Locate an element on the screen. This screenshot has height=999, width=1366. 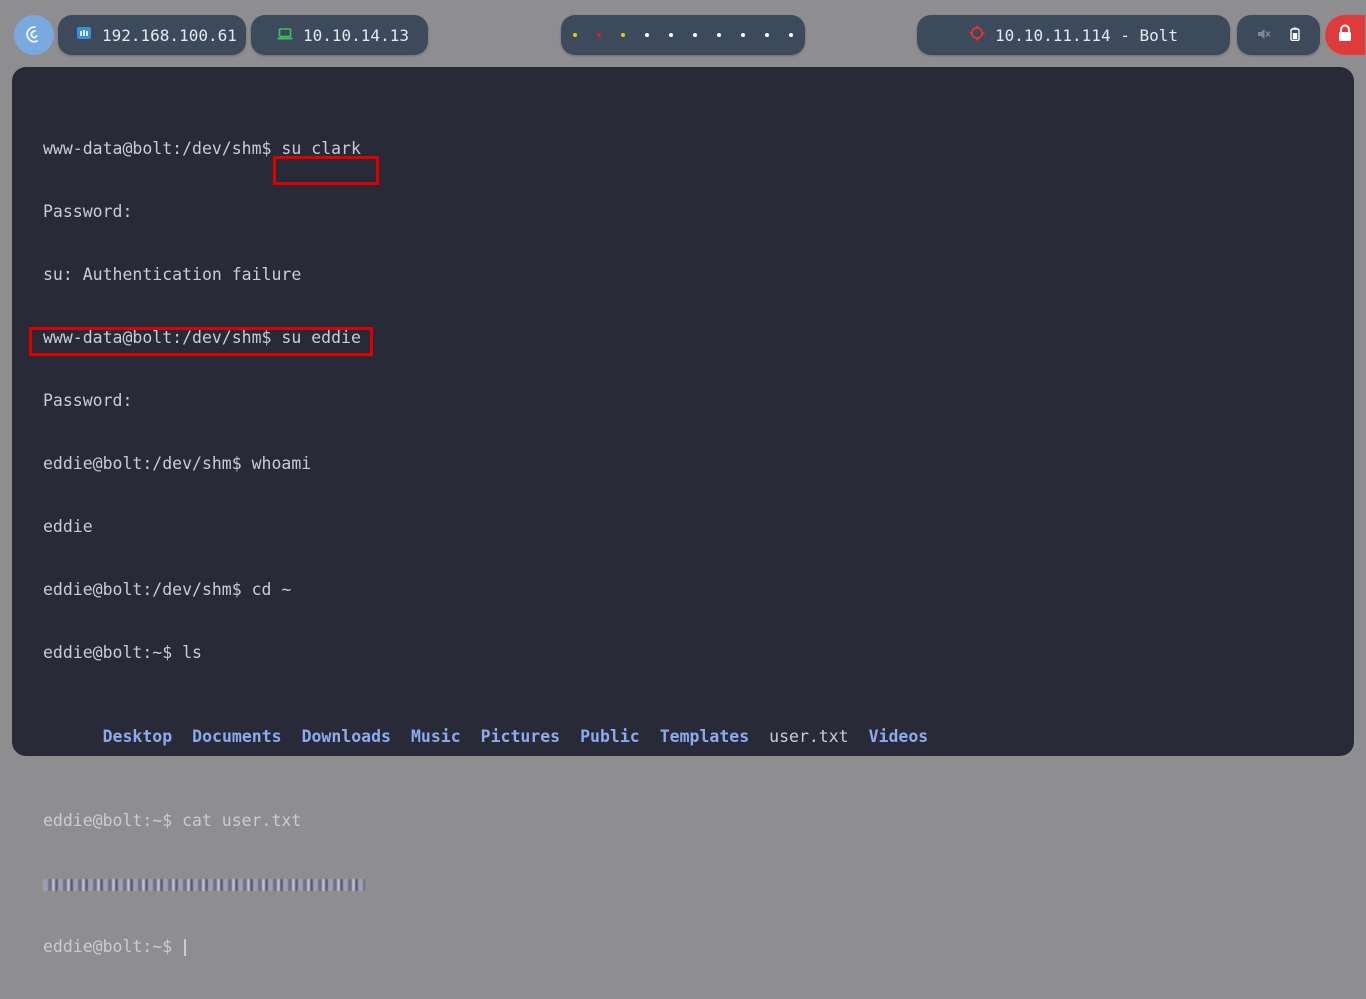
ls-entry: Templates is located at coordinates (704, 736).